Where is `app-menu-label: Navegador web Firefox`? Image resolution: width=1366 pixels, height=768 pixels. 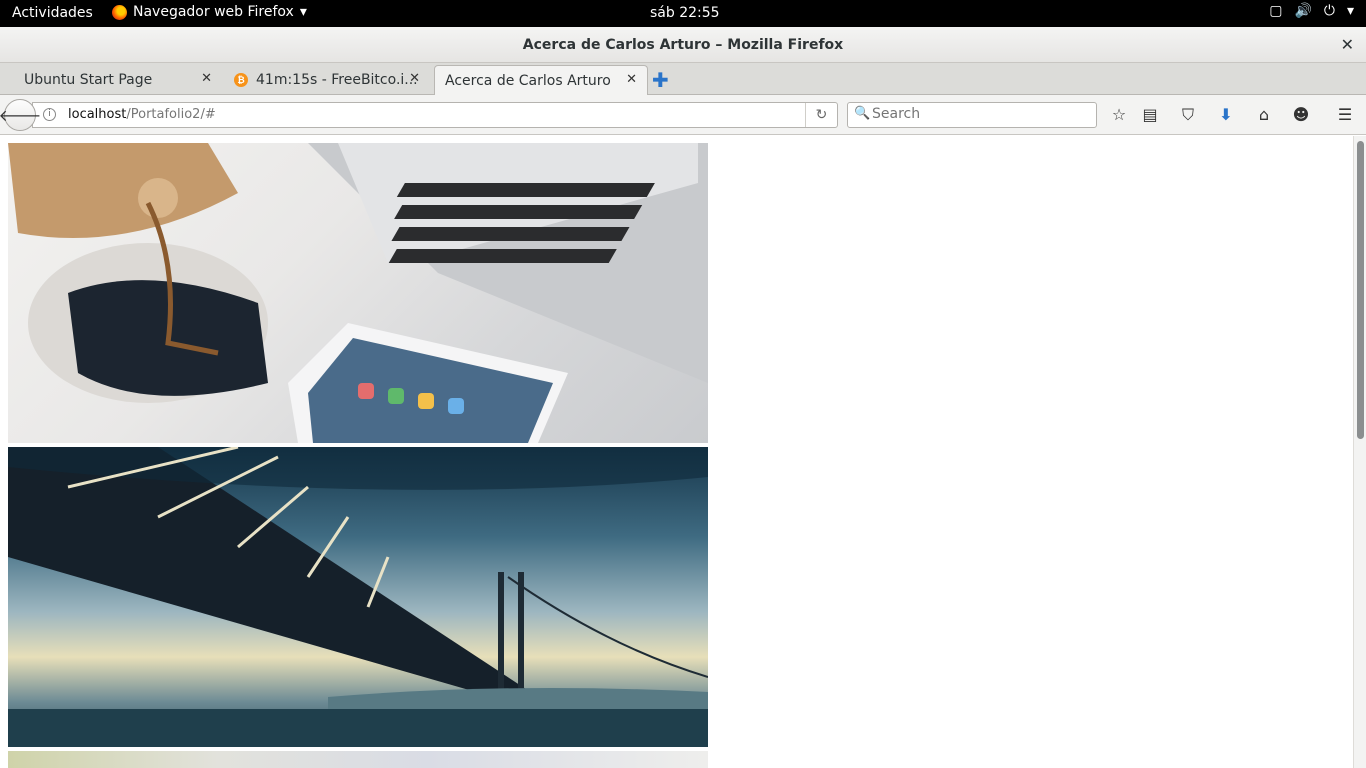
app-menu-label: Navegador web Firefox is located at coordinates (213, 12).